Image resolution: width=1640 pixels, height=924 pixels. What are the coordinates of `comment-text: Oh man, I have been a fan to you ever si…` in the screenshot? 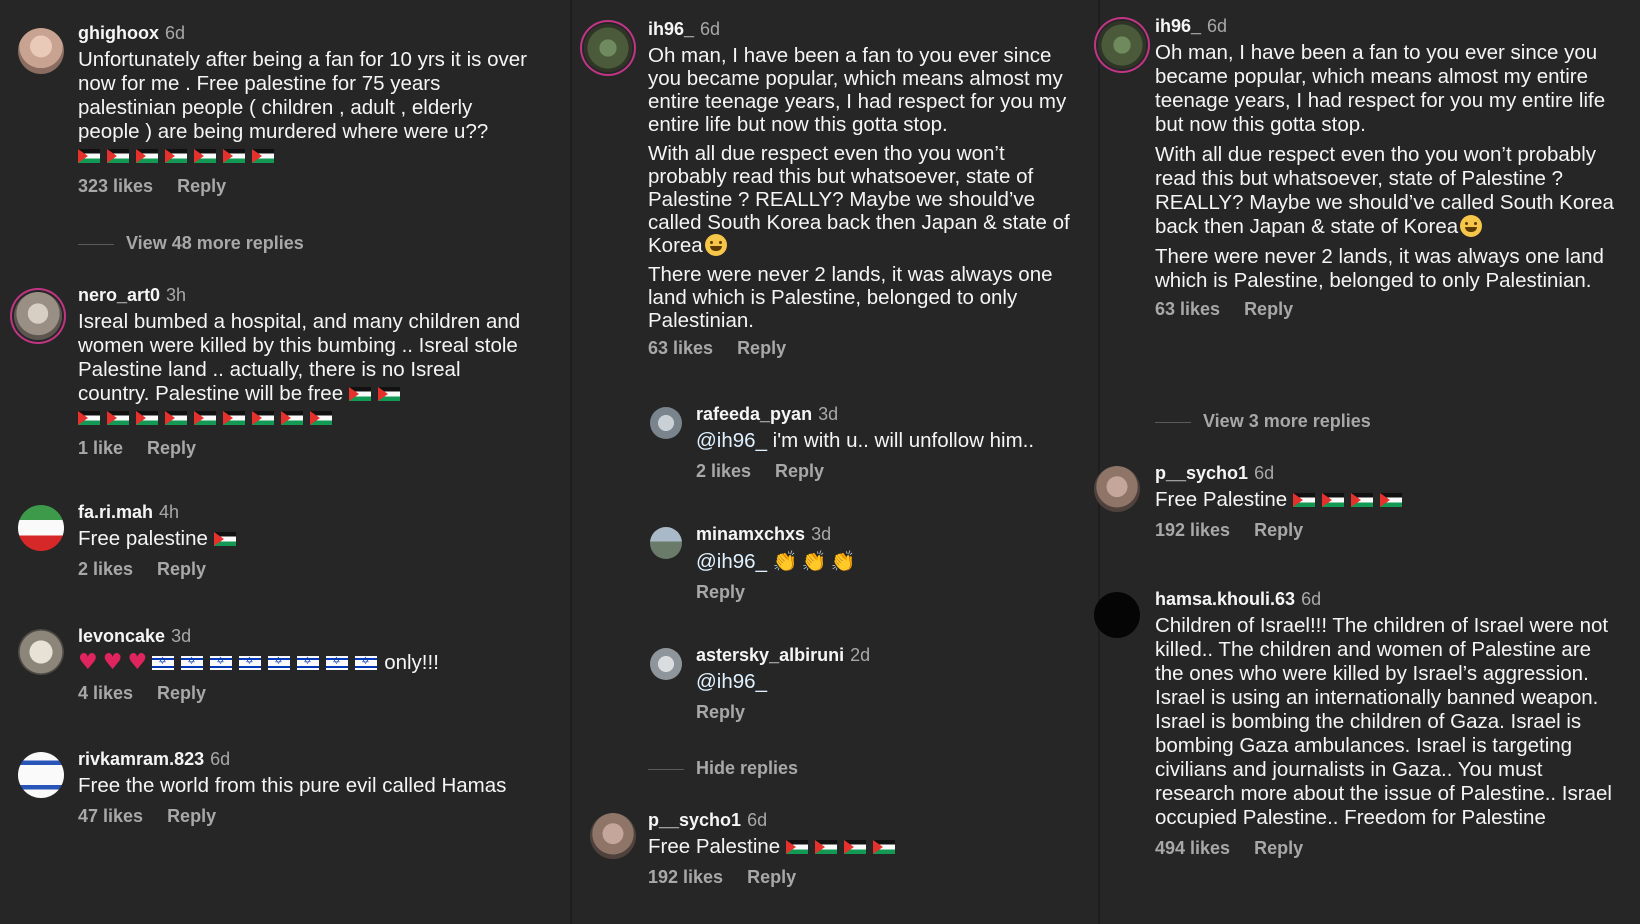 It's located at (868, 188).